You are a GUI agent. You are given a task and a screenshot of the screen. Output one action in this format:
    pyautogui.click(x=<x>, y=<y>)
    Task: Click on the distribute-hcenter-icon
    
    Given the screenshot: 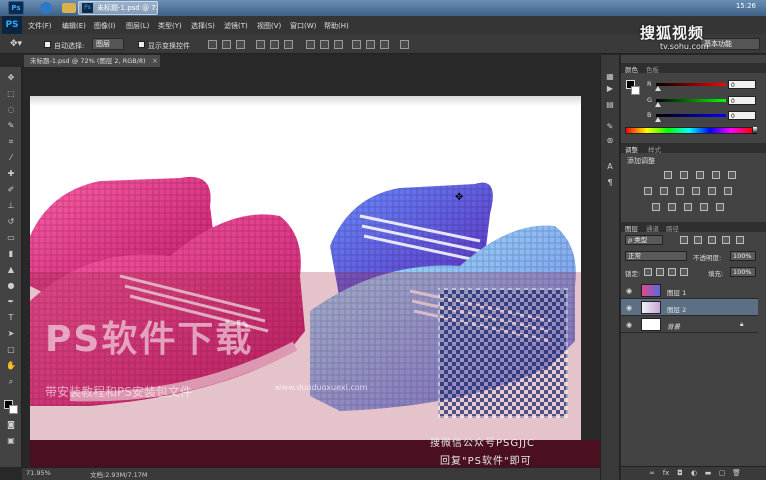 What is the action you would take?
    pyautogui.click(x=370, y=44)
    